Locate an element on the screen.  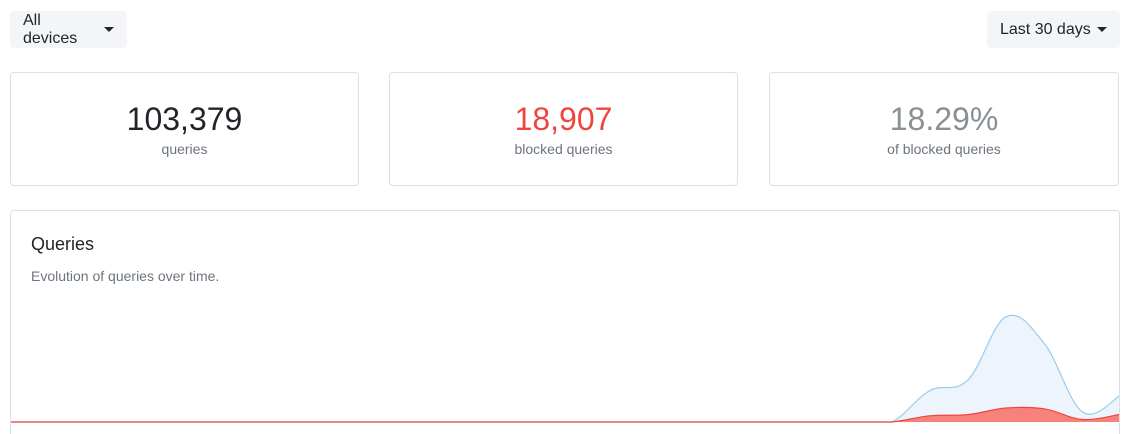
queries-stat-card: 103,379 queries is located at coordinates (184, 129).